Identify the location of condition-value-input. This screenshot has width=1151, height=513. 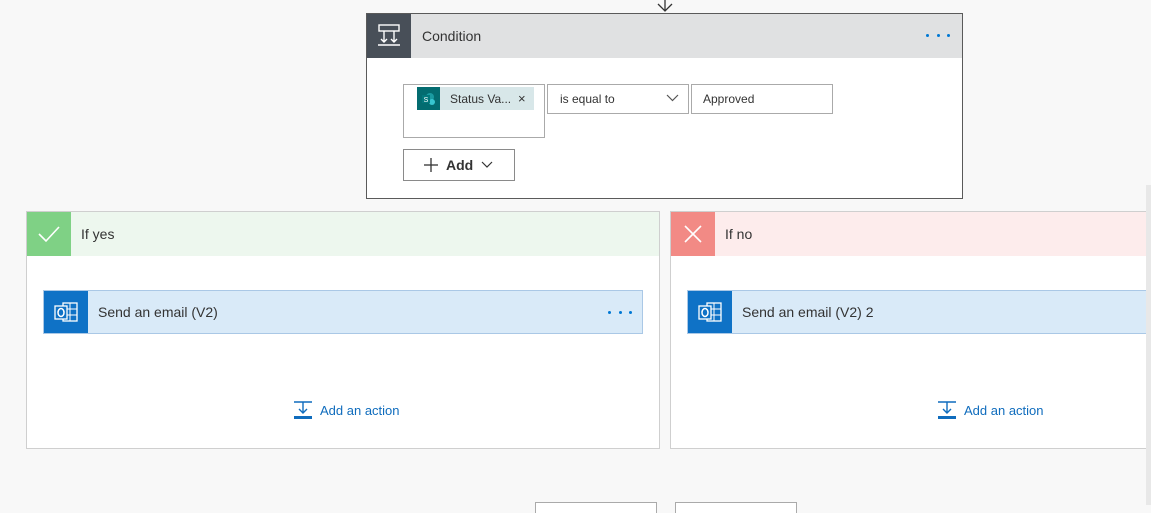
(762, 99).